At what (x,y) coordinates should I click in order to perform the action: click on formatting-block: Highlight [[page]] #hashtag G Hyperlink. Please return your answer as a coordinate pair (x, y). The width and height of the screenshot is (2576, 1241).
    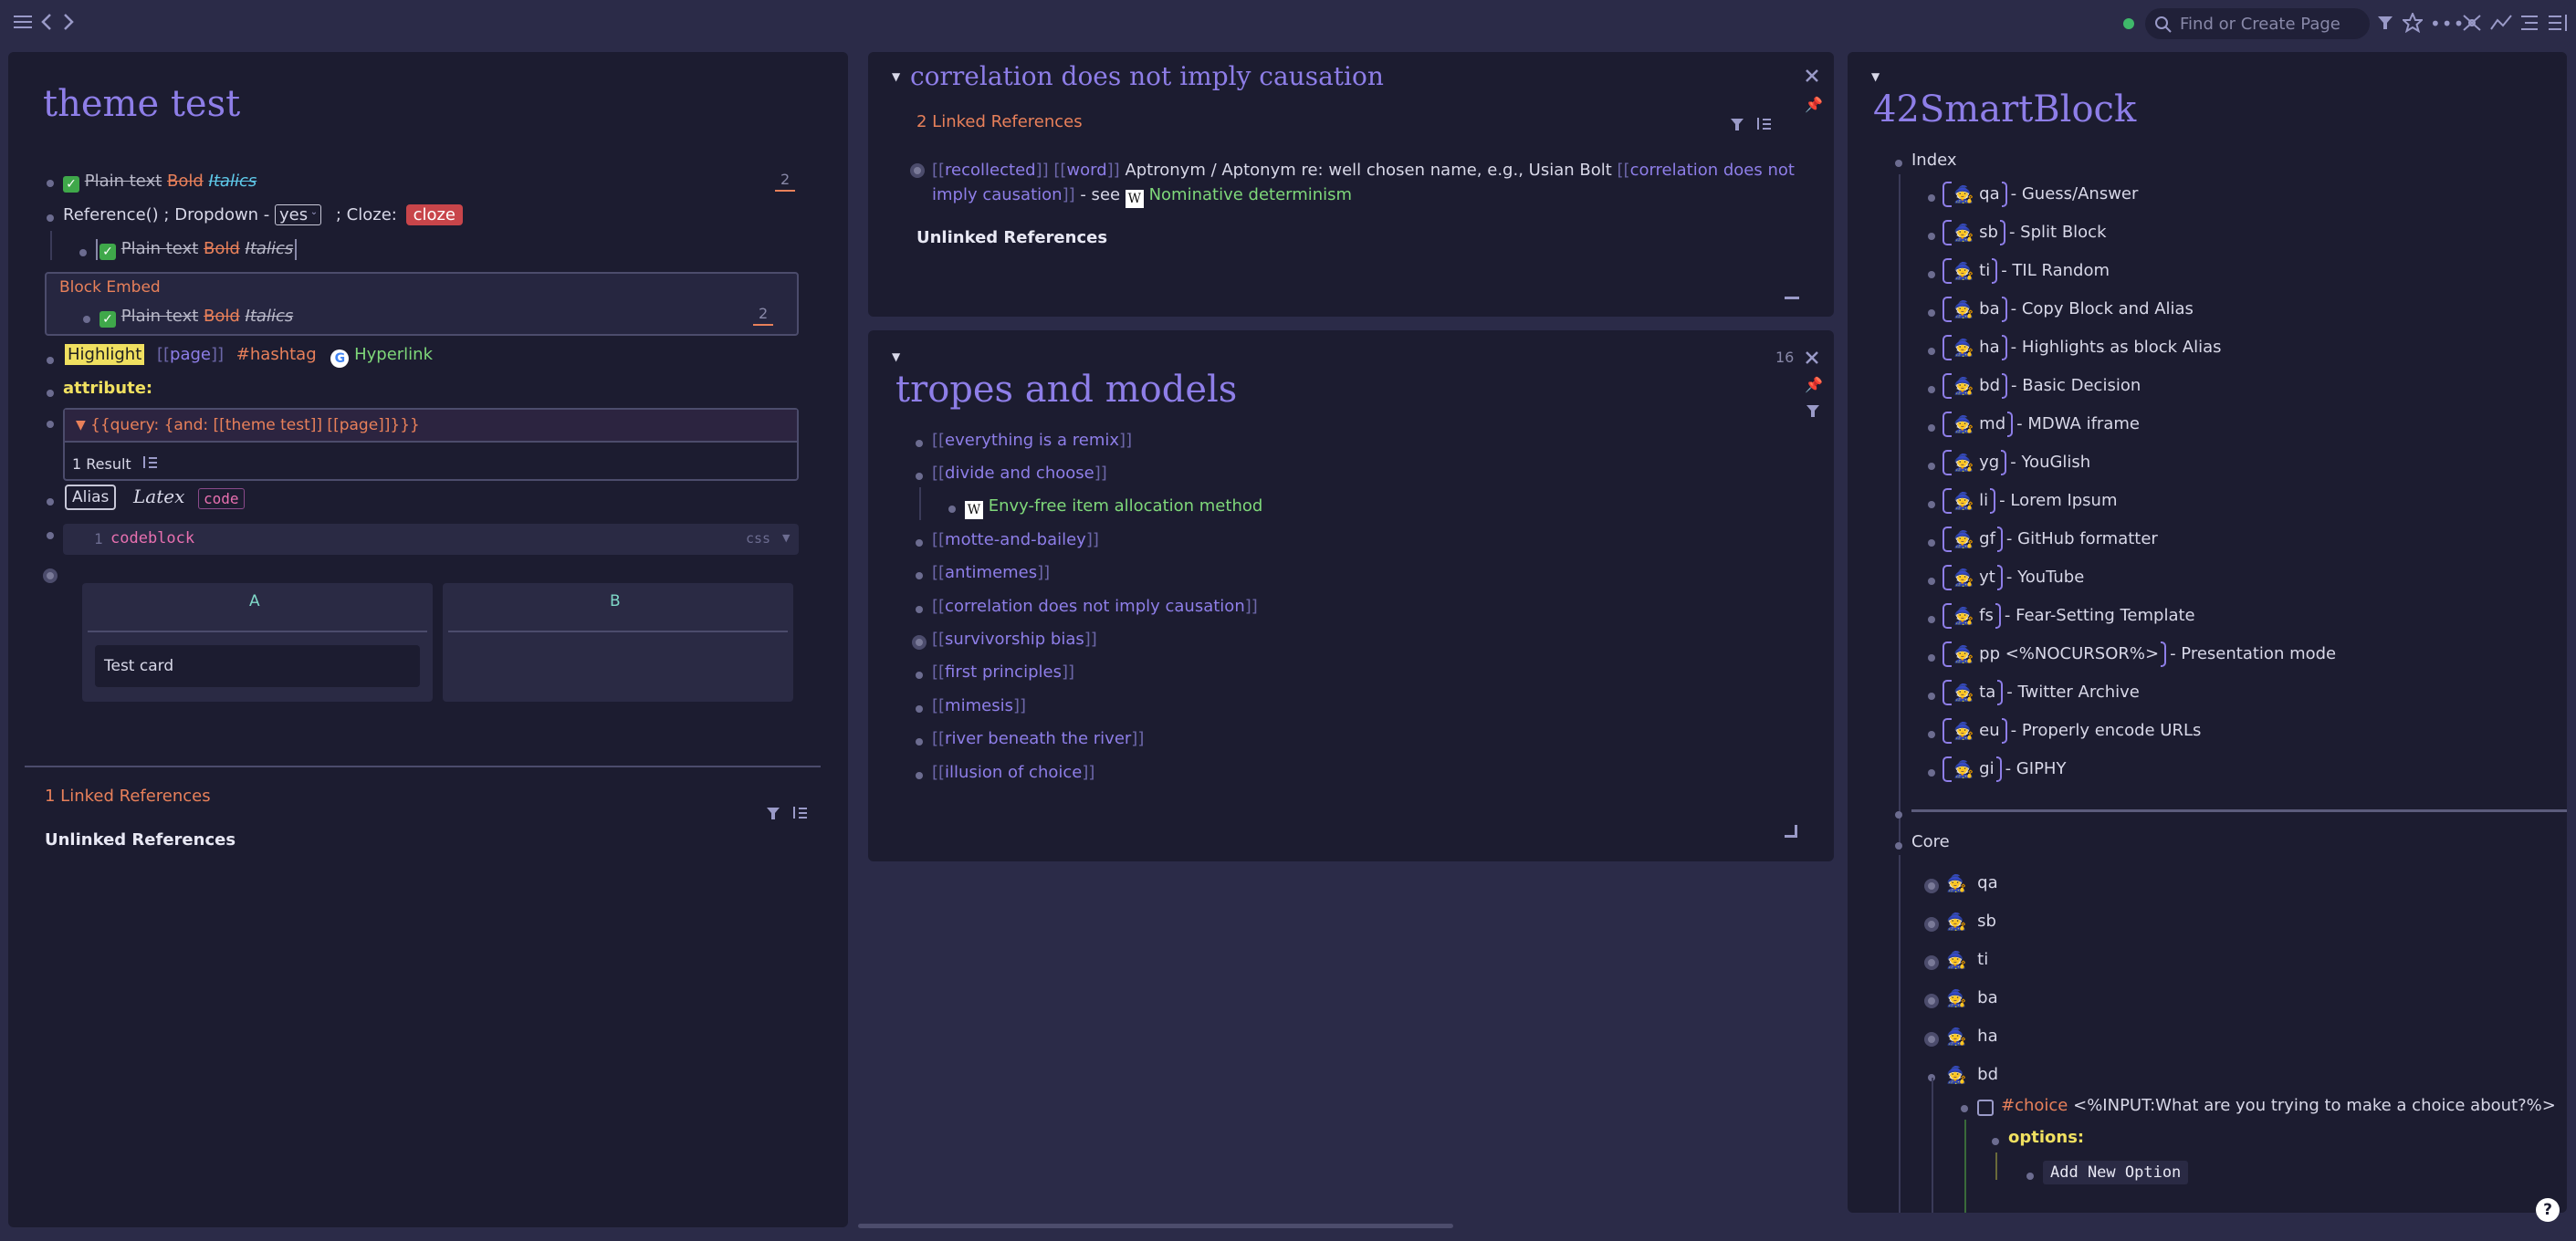
    Looking at the image, I should click on (249, 356).